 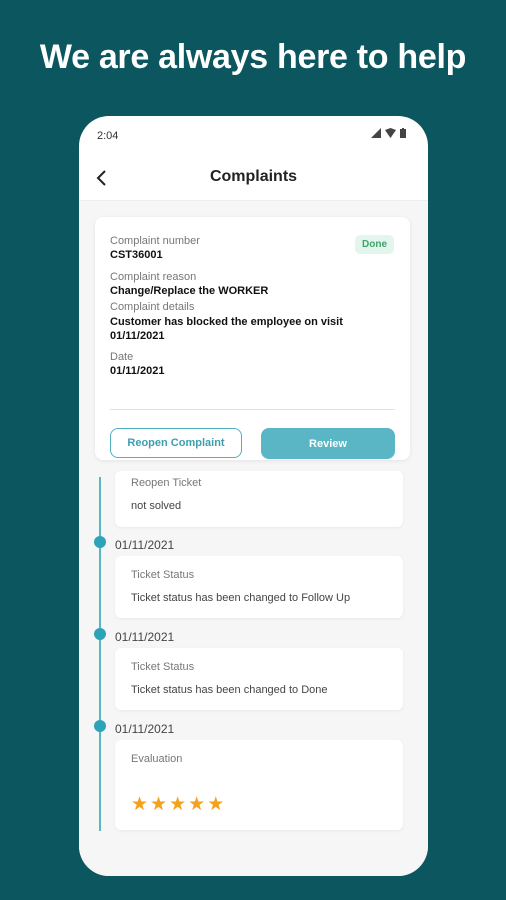 I want to click on app-bar: Complaints, so click(x=253, y=178).